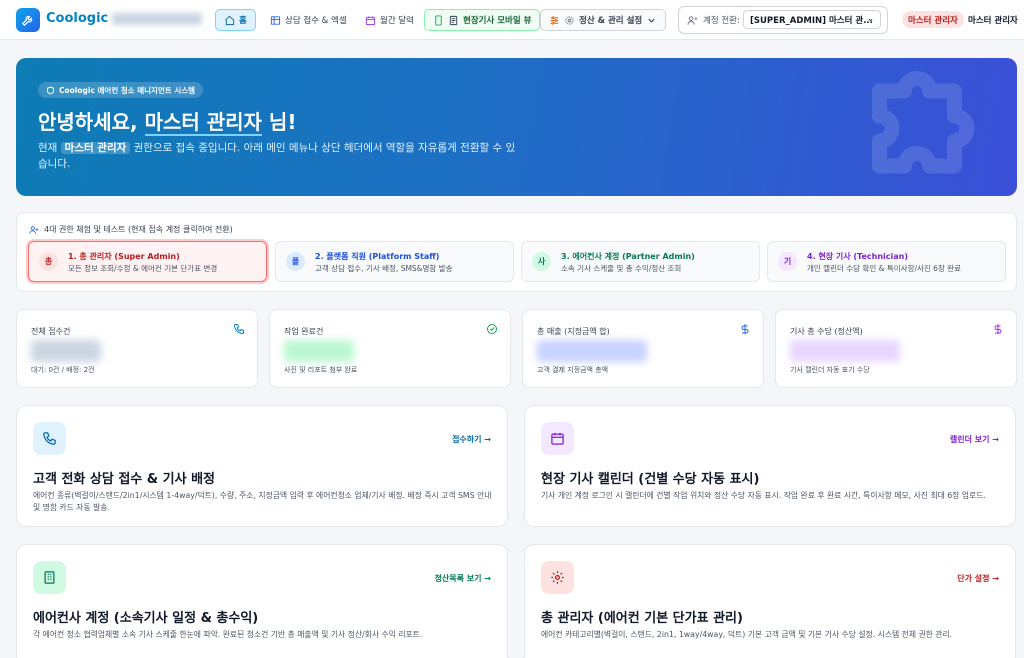  Describe the element at coordinates (628, 256) in the screenshot. I see `role-title: 3. 에어컨사 계정 (Partner Admin)` at that location.